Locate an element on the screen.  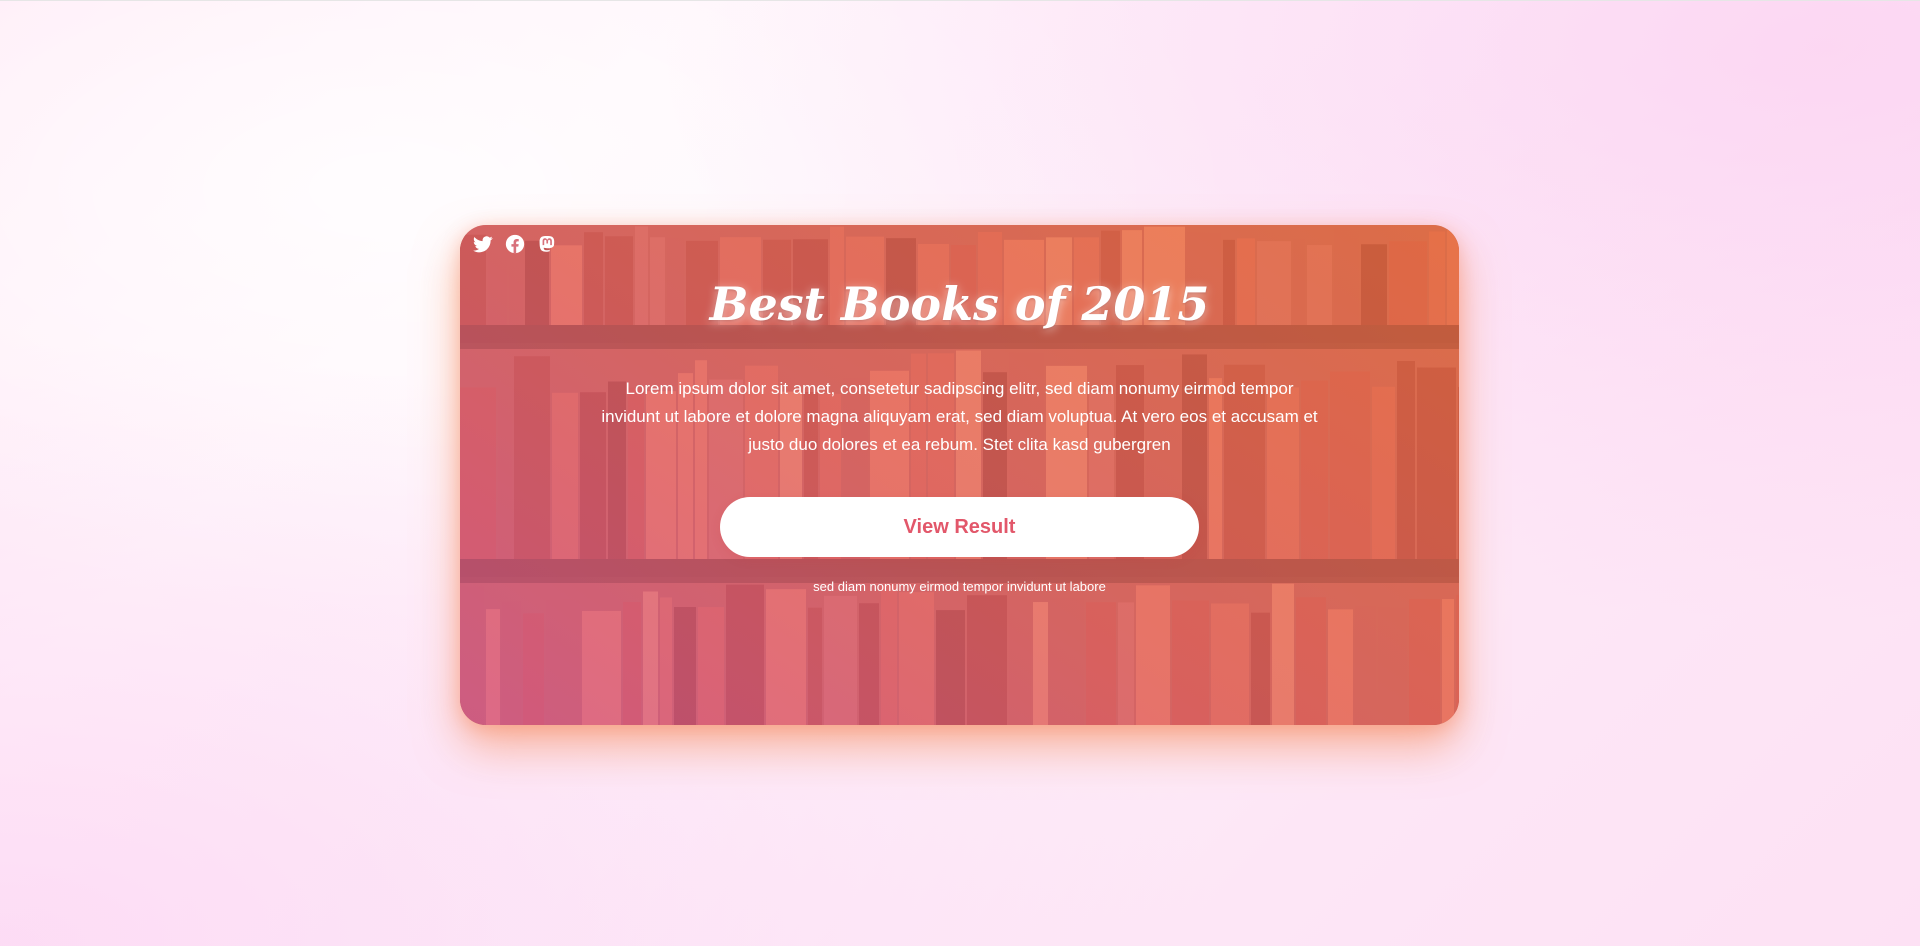
facebook-icon is located at coordinates (515, 244).